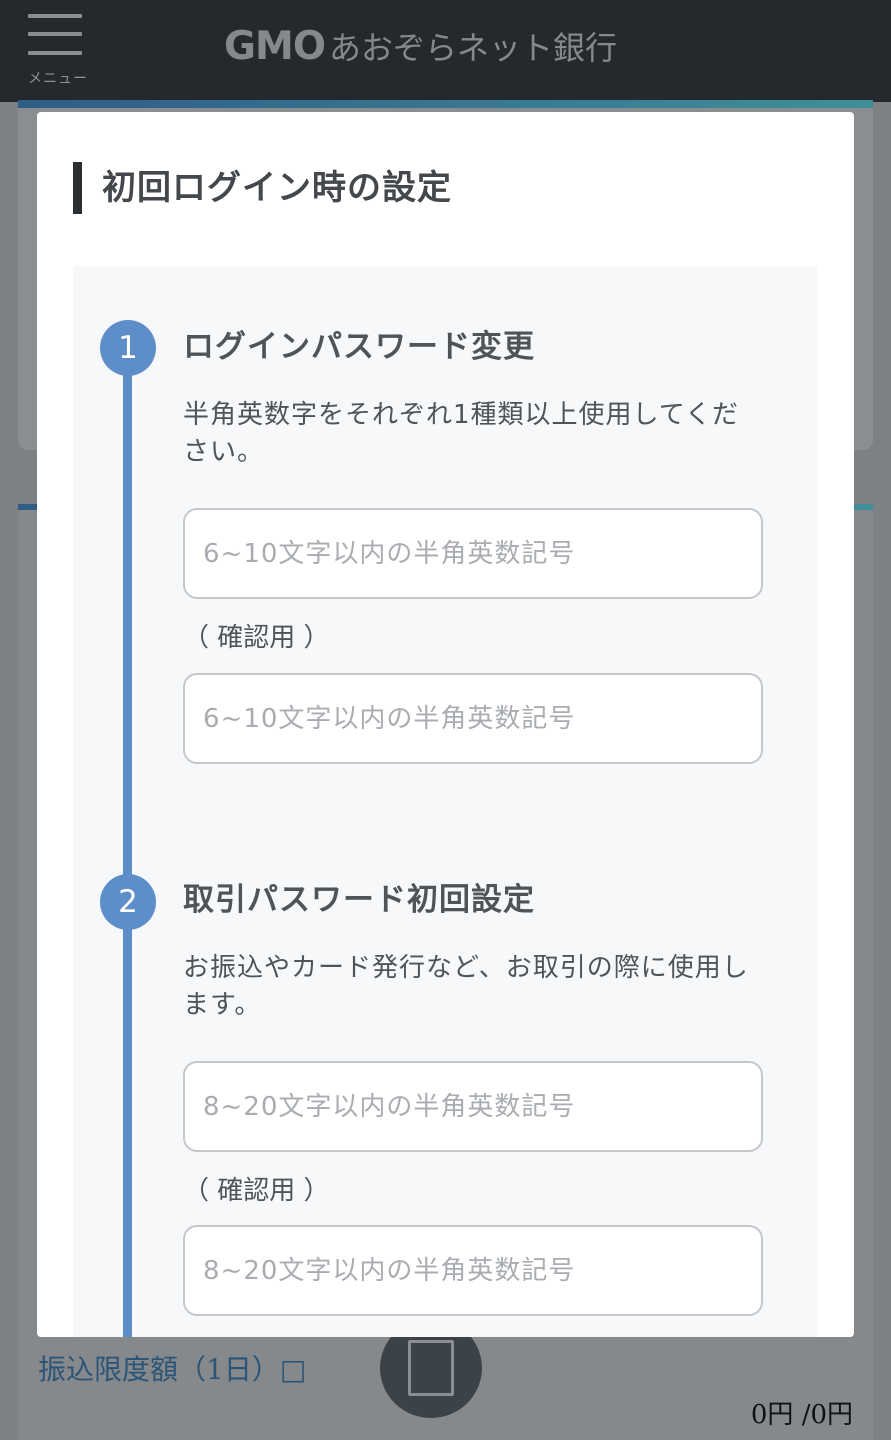 This screenshot has height=1440, width=891. Describe the element at coordinates (473, 1270) in the screenshot. I see `transaction-password-confirm-input` at that location.